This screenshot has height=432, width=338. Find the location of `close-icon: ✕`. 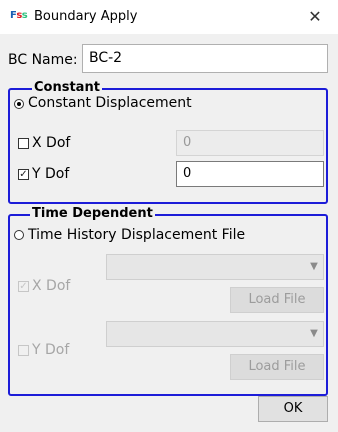

close-icon: ✕ is located at coordinates (315, 17).